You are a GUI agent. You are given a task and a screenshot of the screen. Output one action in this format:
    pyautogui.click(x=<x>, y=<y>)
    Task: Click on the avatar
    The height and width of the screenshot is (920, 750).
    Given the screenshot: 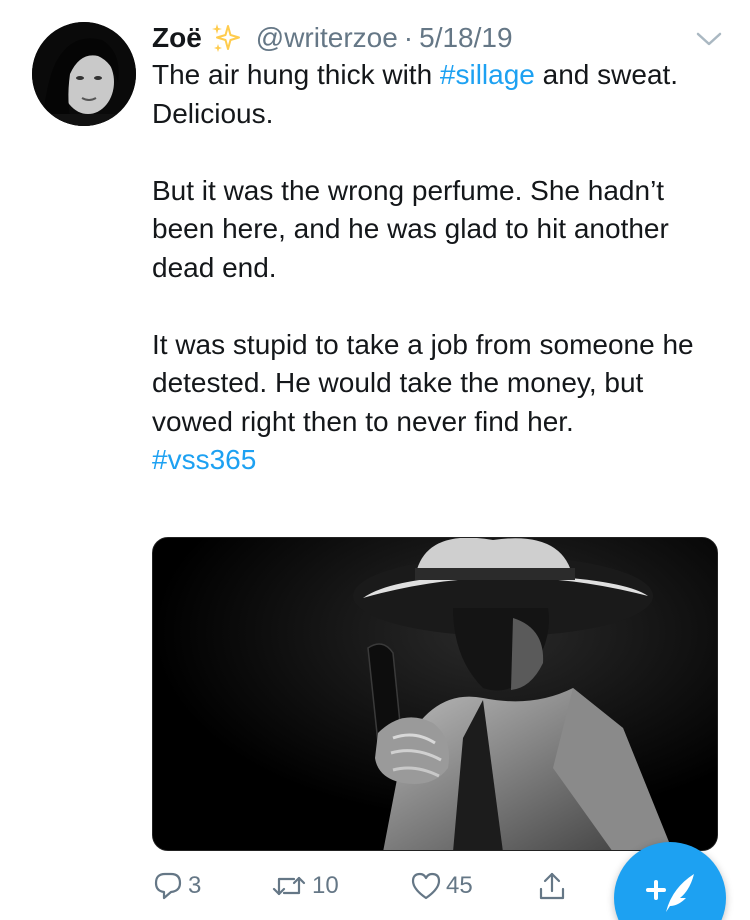 What is the action you would take?
    pyautogui.click(x=84, y=74)
    